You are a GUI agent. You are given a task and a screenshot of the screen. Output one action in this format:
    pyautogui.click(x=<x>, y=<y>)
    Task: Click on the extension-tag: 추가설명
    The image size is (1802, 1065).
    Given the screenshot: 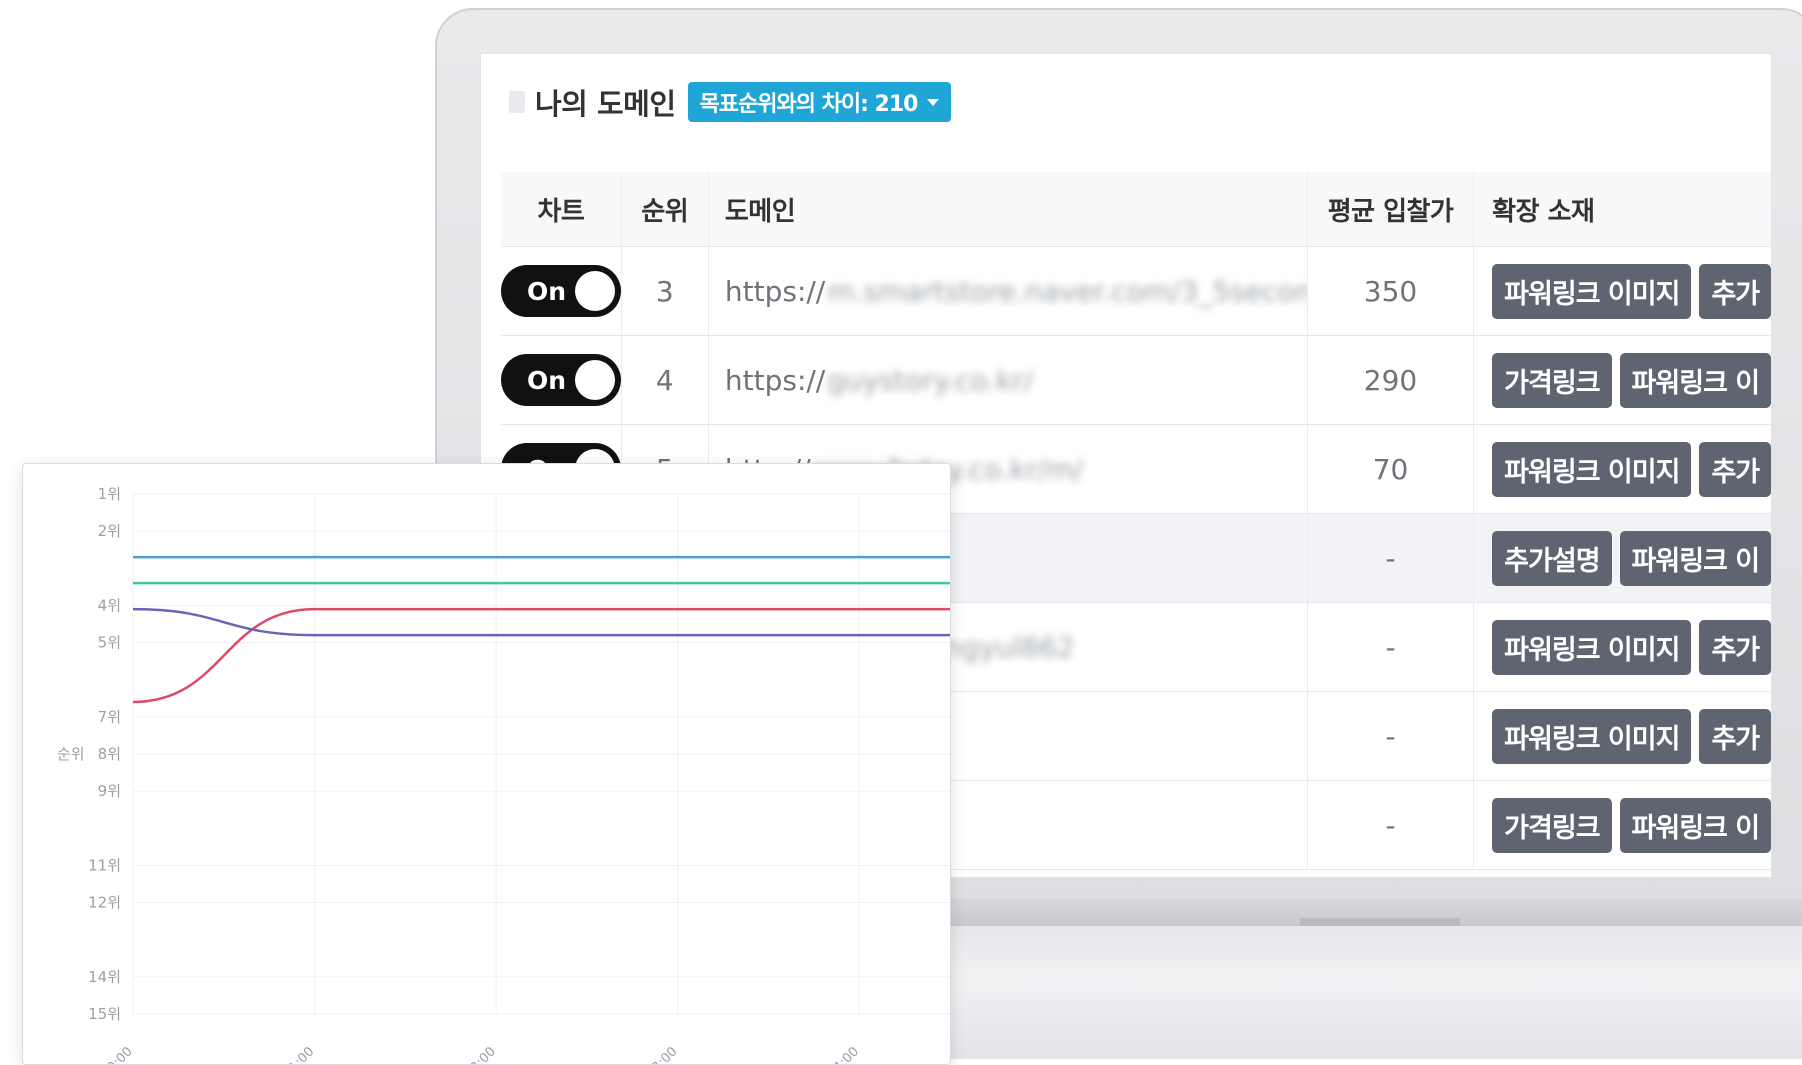 What is the action you would take?
    pyautogui.click(x=1552, y=558)
    